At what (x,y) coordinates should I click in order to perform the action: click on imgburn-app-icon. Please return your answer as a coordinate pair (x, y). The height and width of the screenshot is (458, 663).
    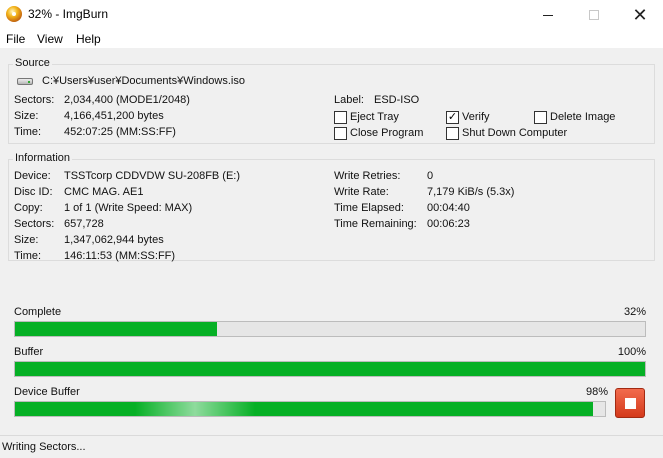
    Looking at the image, I should click on (14, 14).